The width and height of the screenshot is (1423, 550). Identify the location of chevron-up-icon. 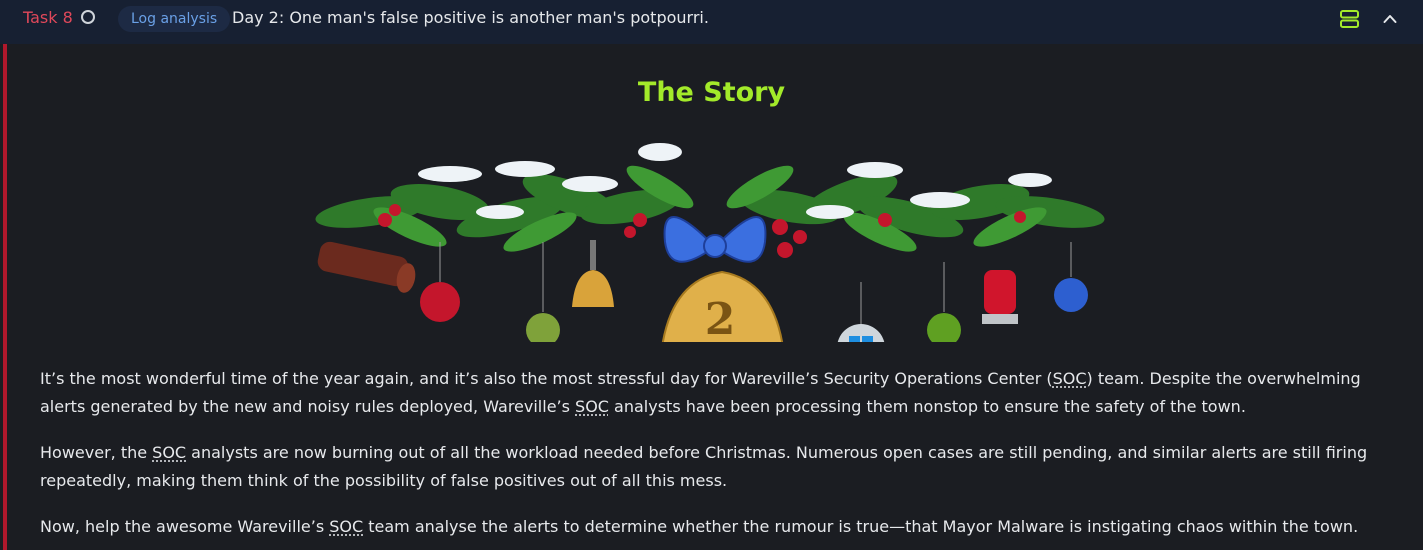
(1390, 19).